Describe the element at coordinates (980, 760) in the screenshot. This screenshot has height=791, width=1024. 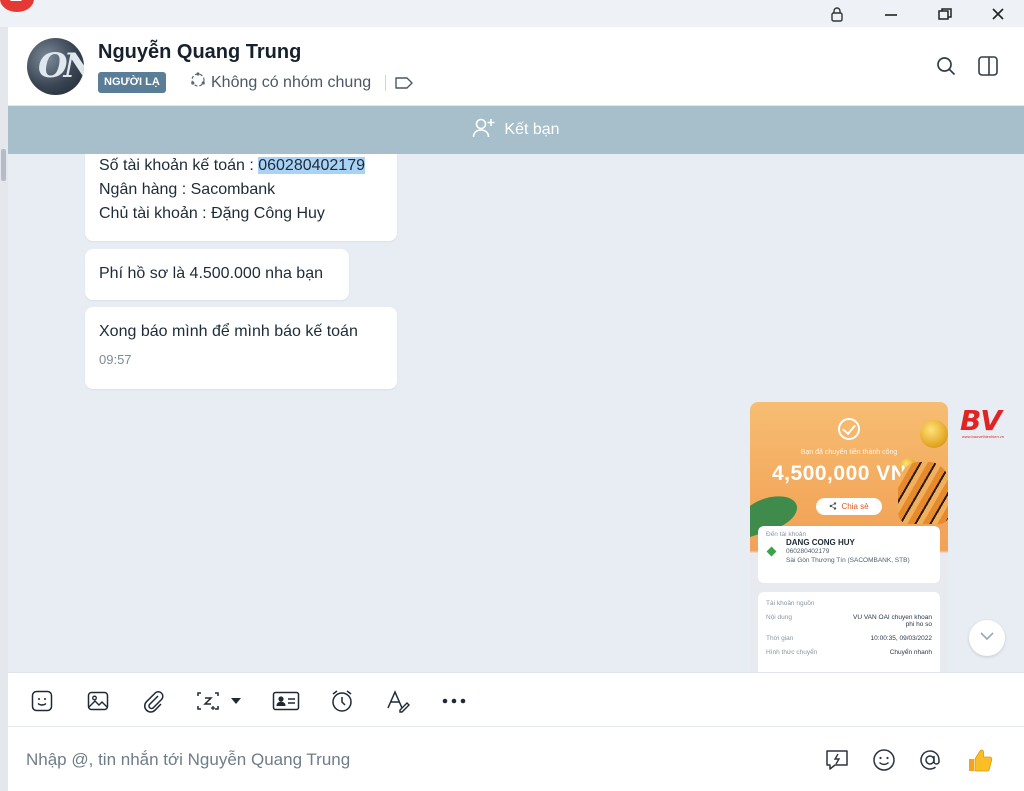
I see `thumbs-up-icon` at that location.